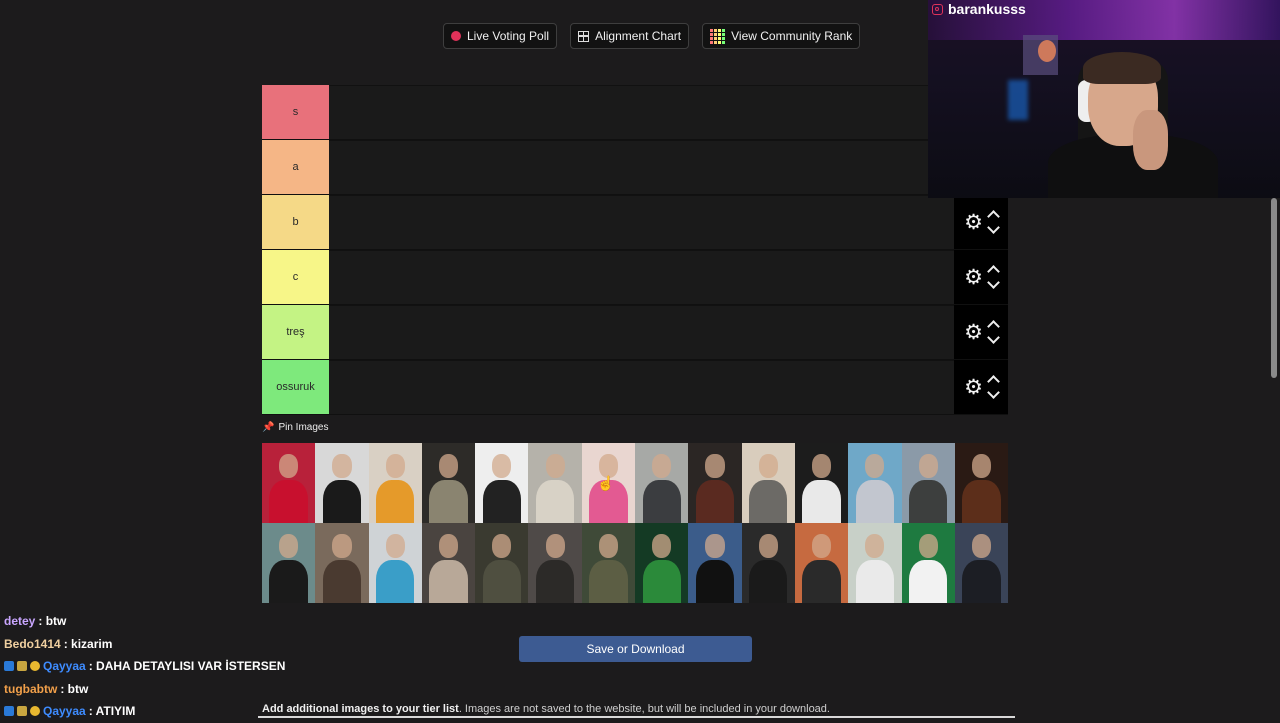 This screenshot has width=1280, height=723. What do you see at coordinates (718, 36) in the screenshot?
I see `color-grid-icon` at bounding box center [718, 36].